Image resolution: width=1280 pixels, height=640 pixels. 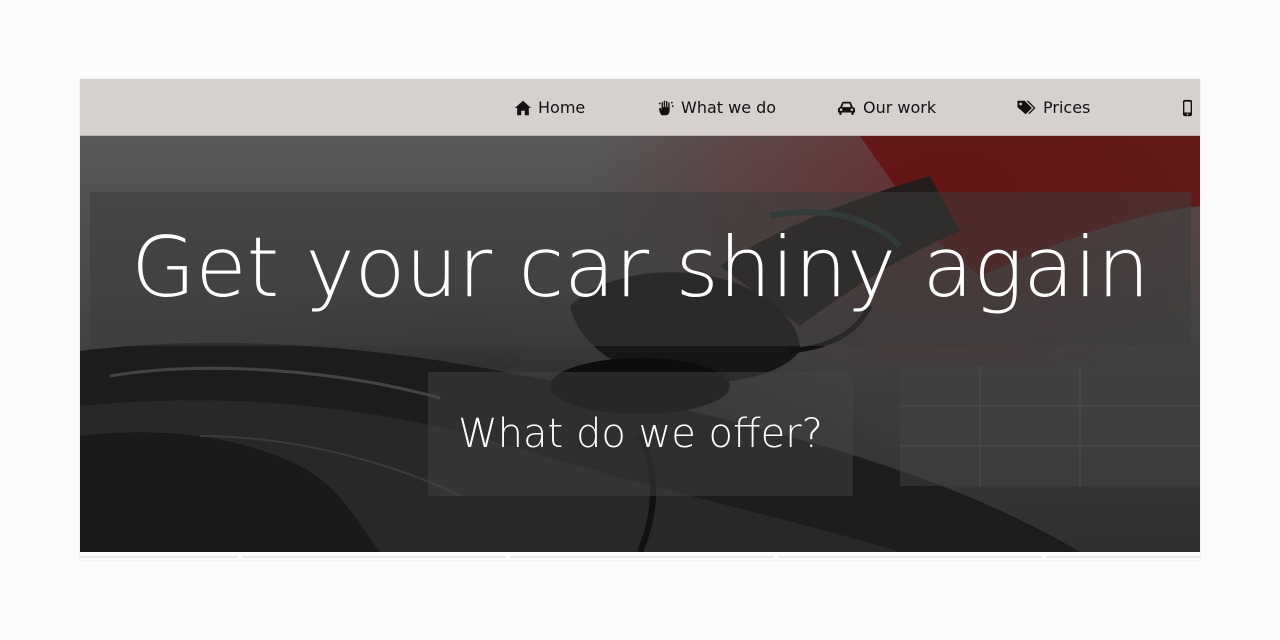 I want to click on nav-item-what-we-do: What we do, so click(x=716, y=107).